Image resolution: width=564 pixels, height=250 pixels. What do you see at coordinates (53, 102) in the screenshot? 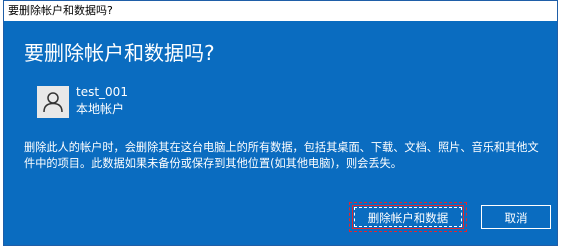
I see `user-avatar-icon` at bounding box center [53, 102].